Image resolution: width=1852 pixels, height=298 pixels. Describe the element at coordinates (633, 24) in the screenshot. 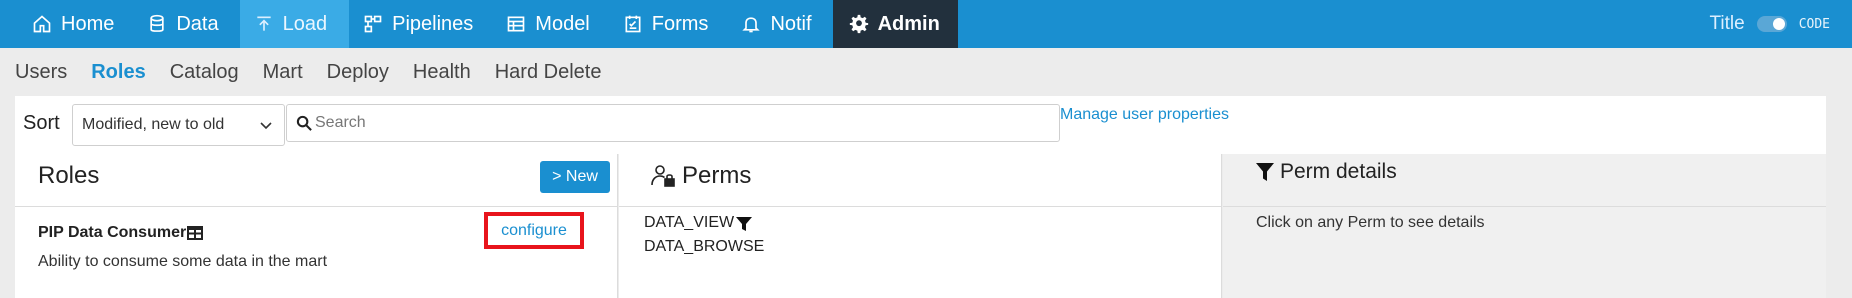

I see `forms-icon` at that location.